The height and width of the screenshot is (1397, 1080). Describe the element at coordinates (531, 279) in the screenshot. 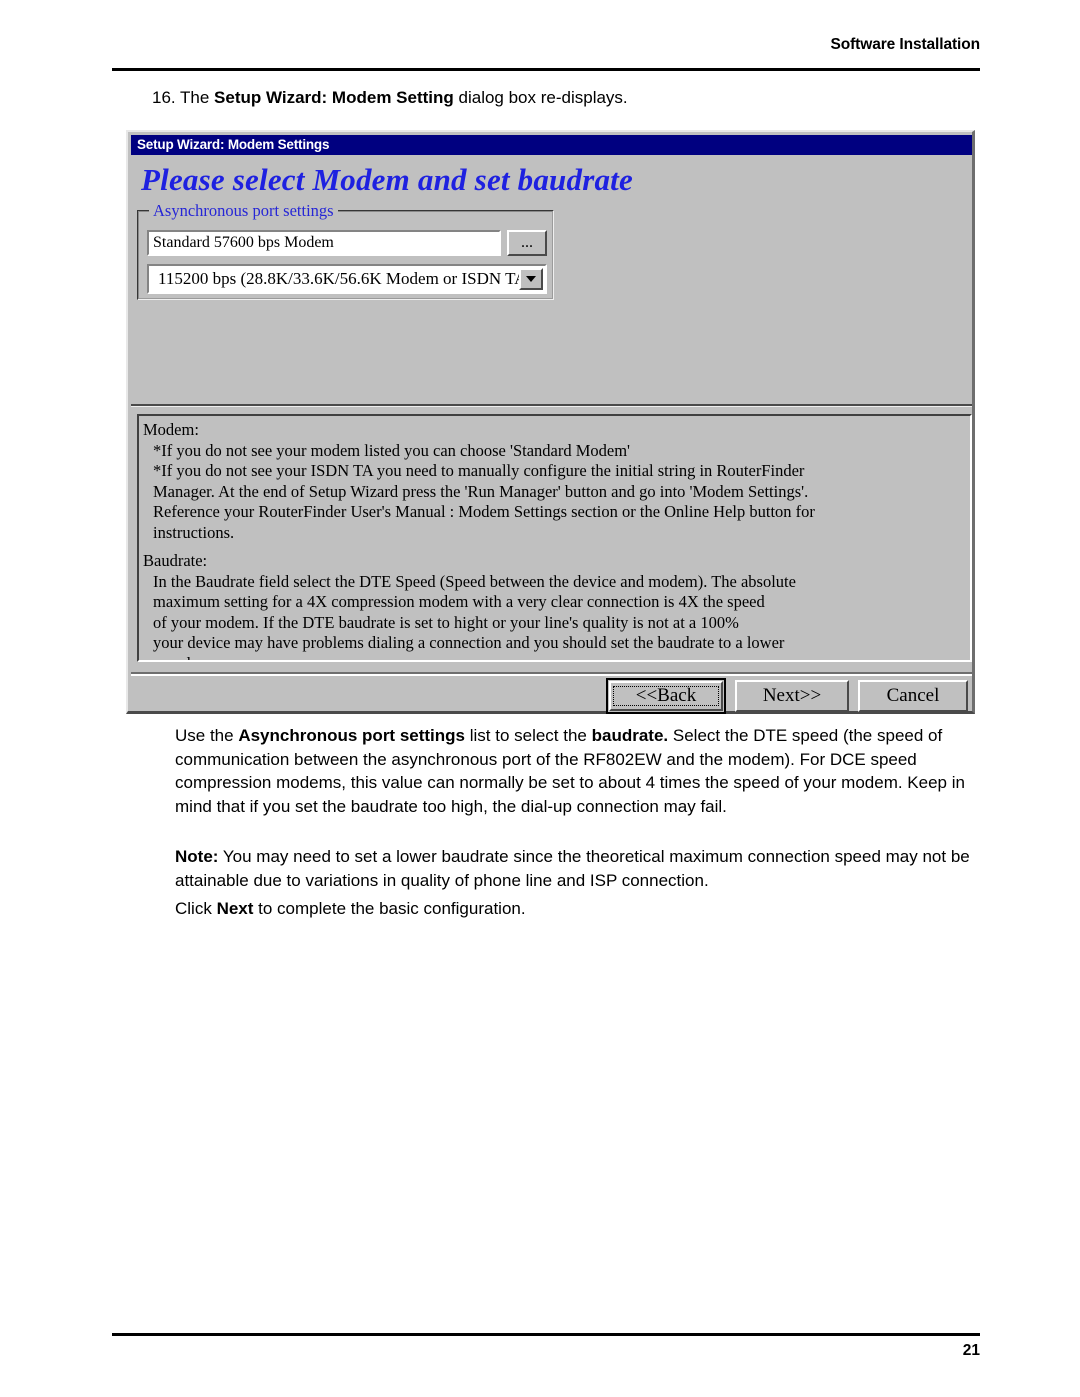

I see `chevron-down-icon` at that location.